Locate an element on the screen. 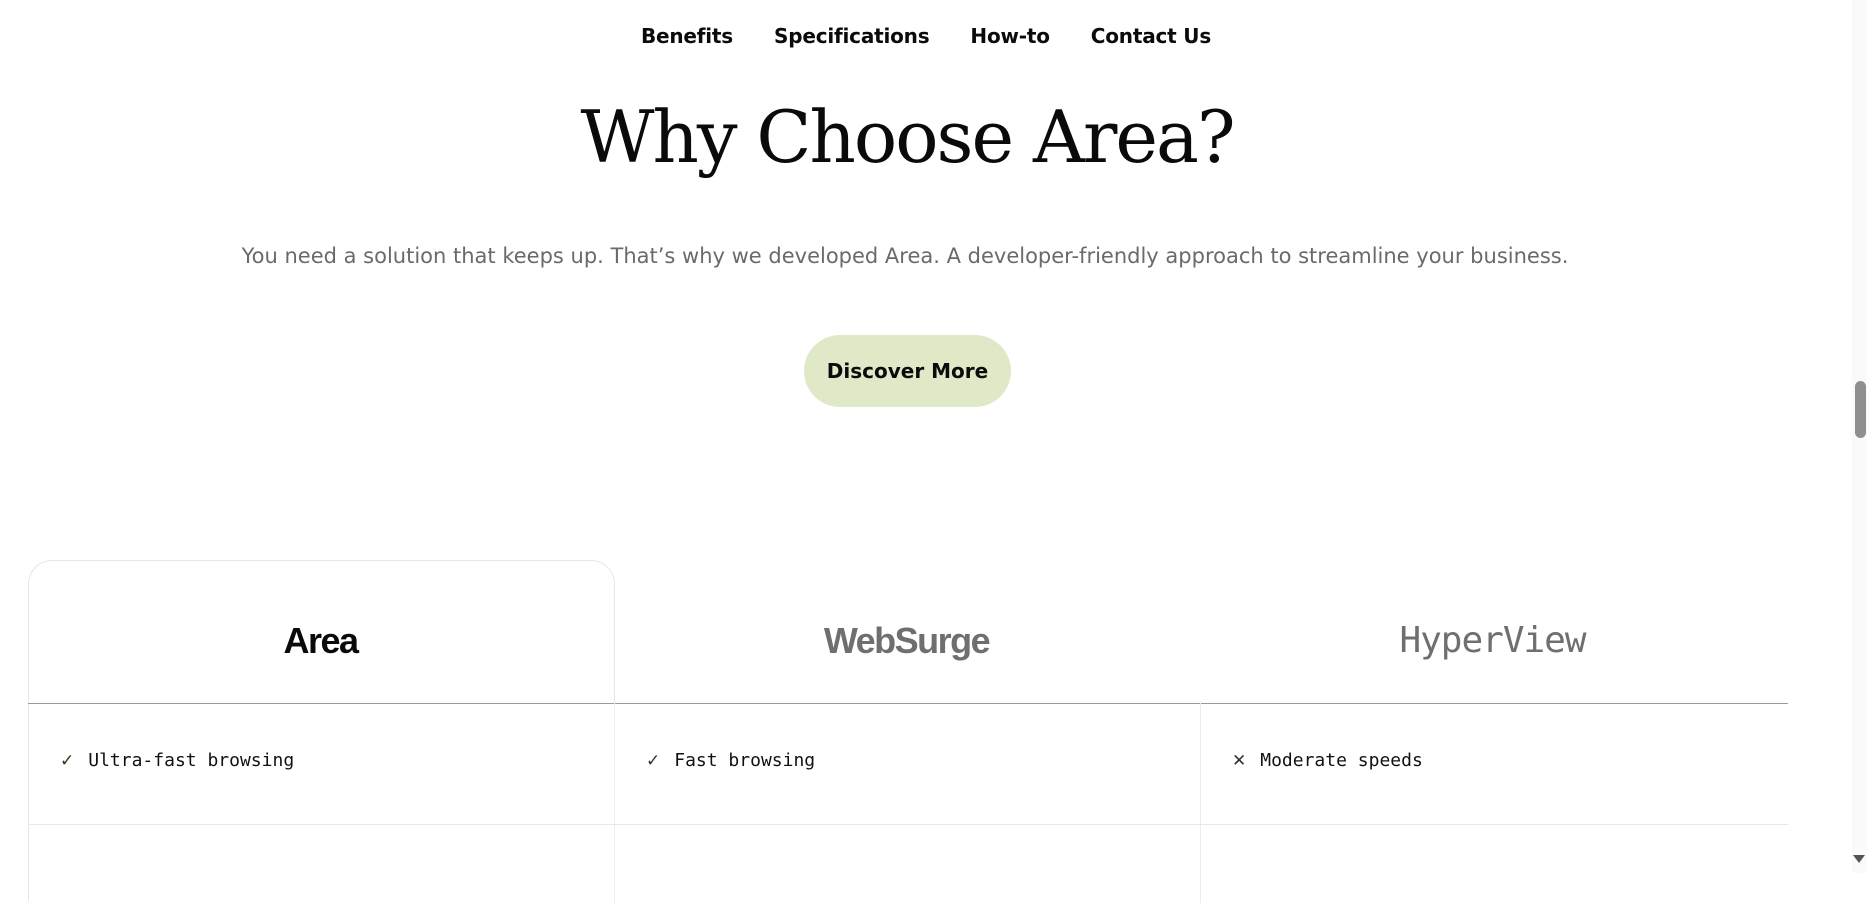  highlighted-column is located at coordinates (321, 730).